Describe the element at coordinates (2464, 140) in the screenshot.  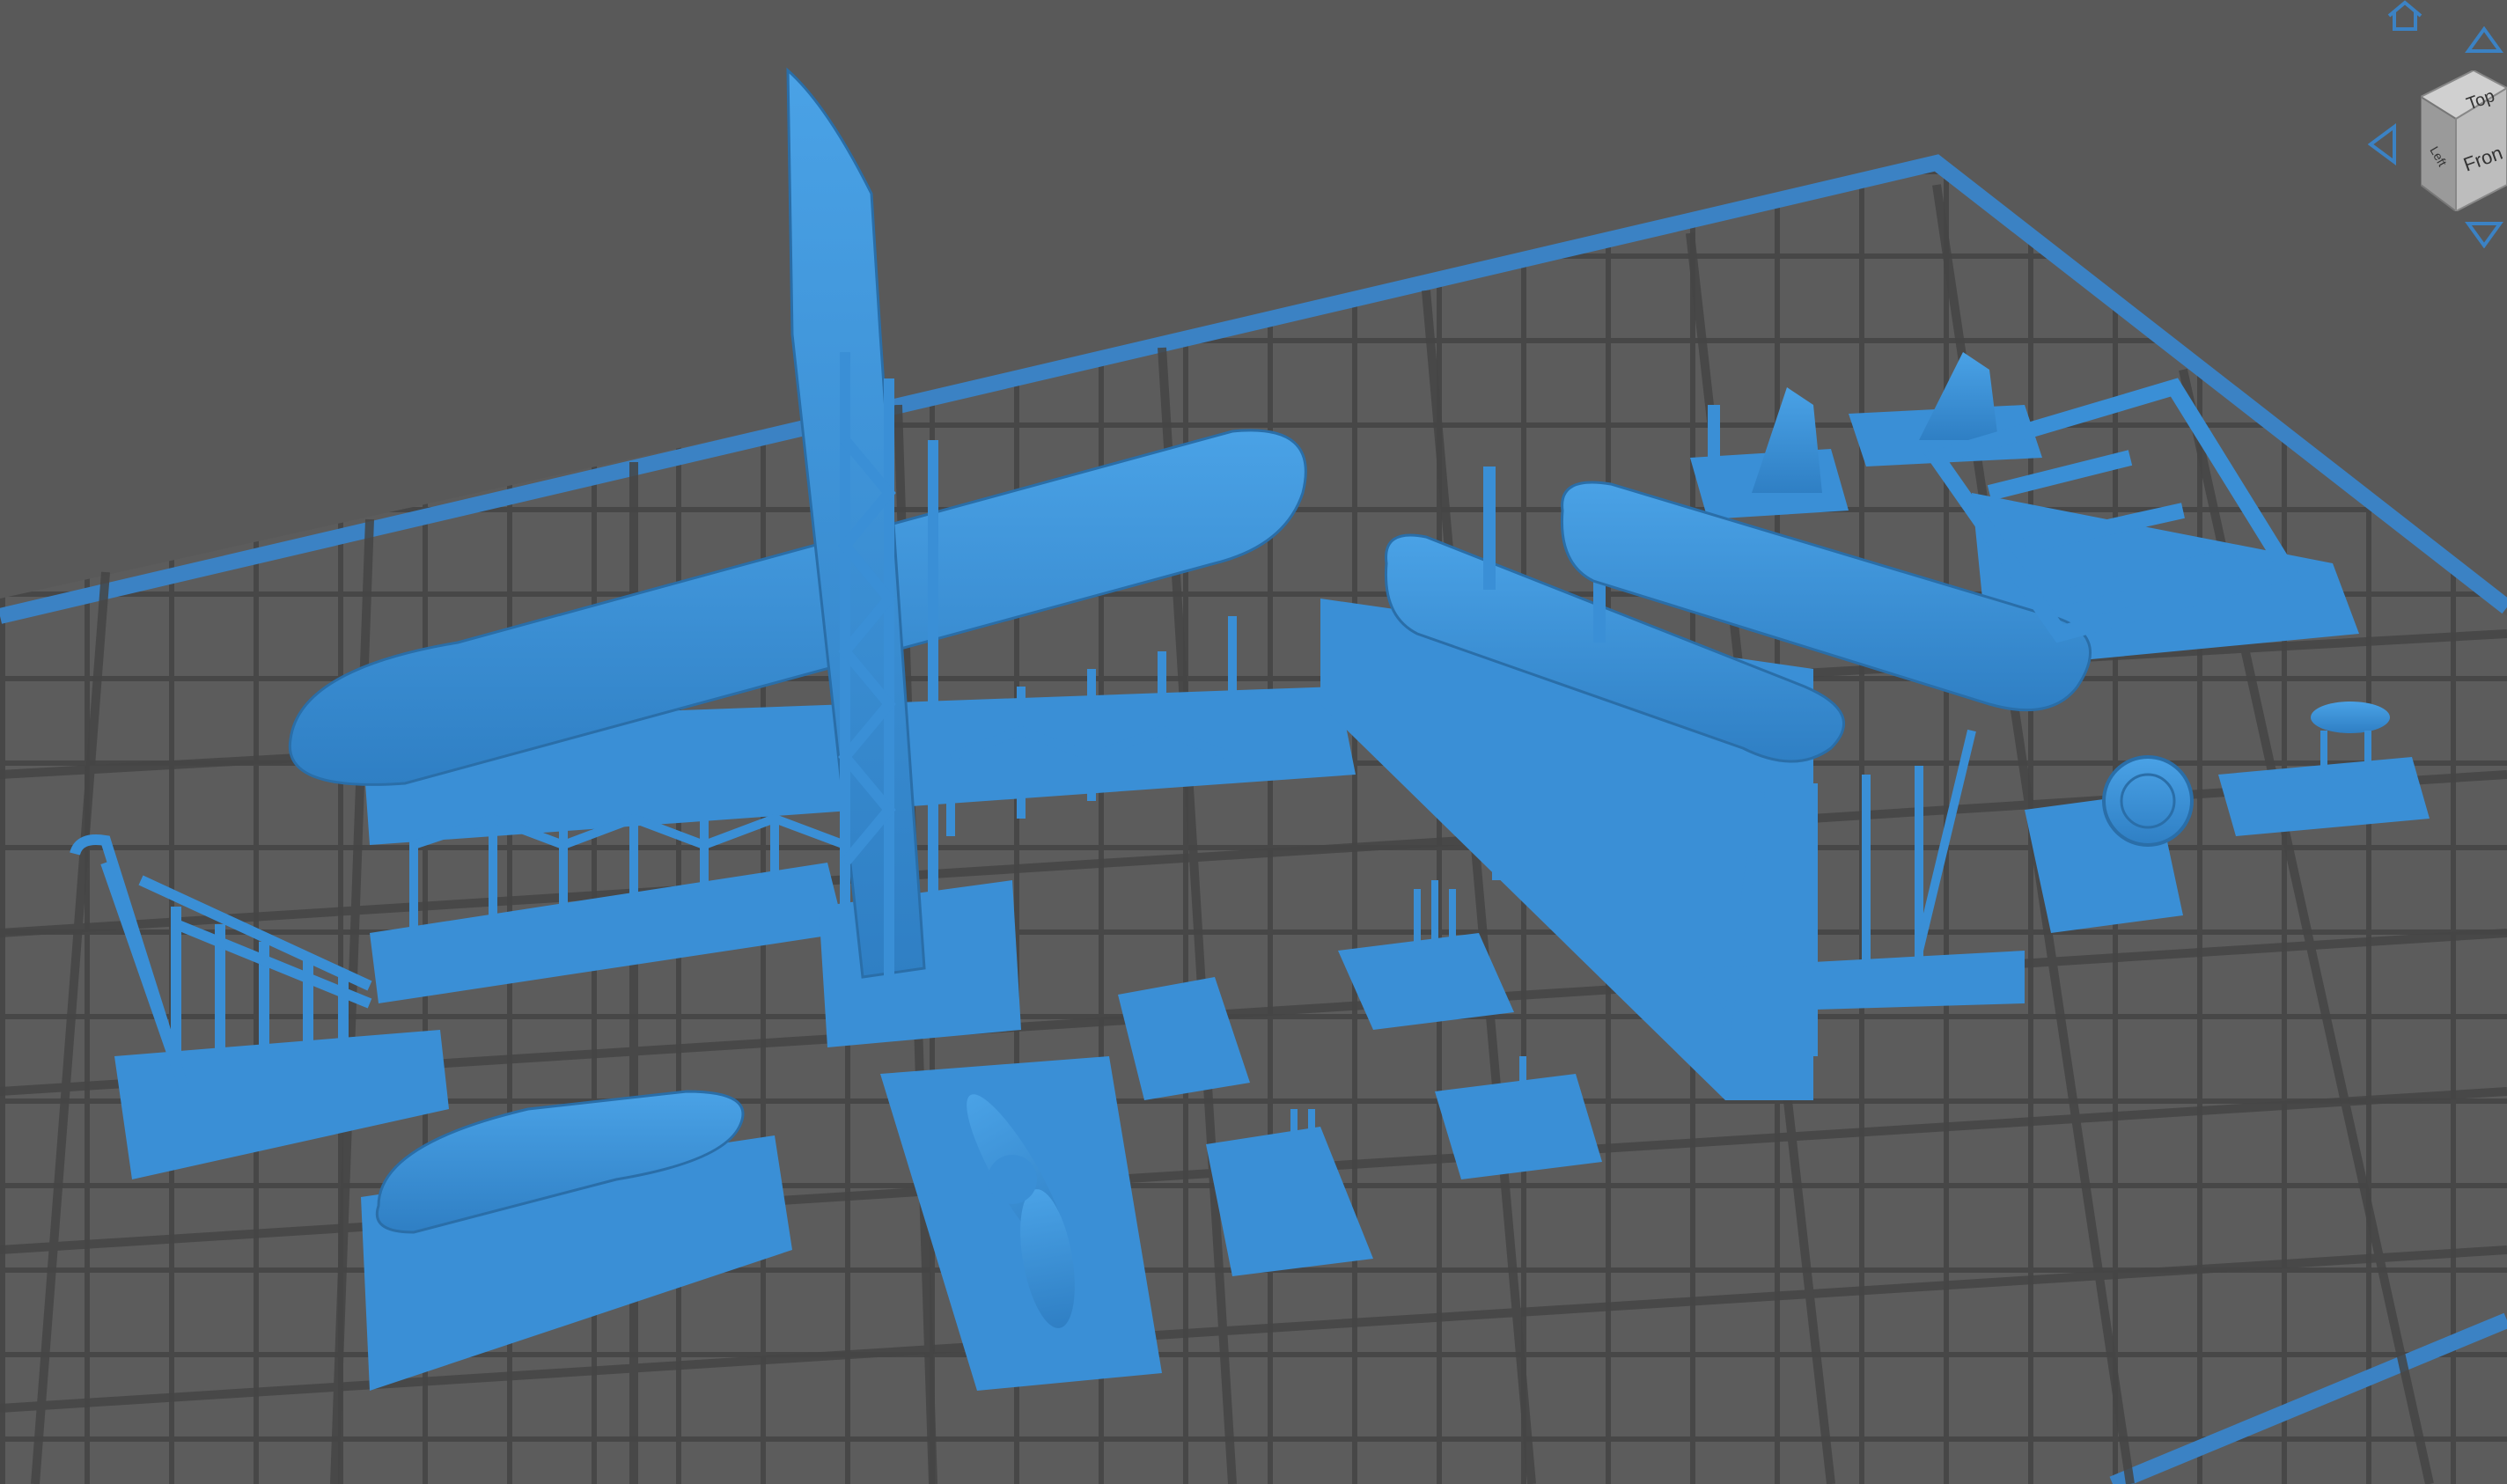
I see `view-cube: Top Fron Left` at that location.